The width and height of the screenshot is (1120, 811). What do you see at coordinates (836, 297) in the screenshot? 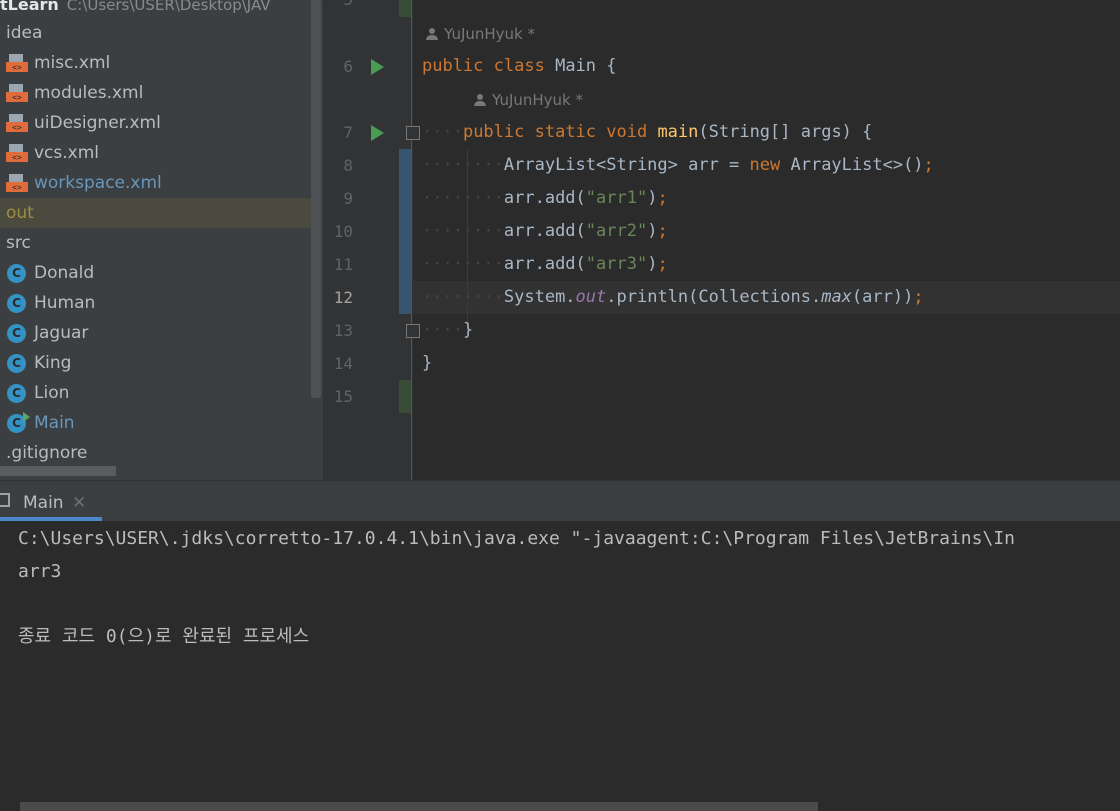
I see `code-static-method: max` at bounding box center [836, 297].